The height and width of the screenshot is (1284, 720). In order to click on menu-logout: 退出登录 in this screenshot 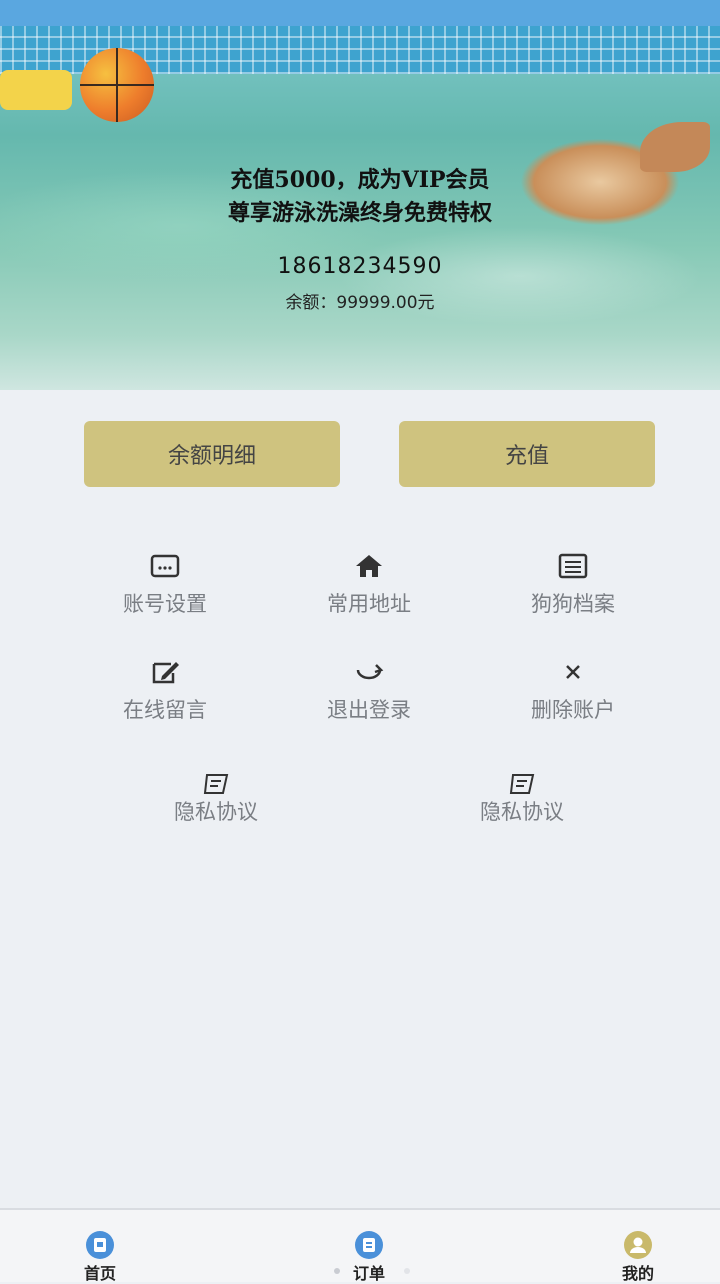, I will do `click(369, 698)`.